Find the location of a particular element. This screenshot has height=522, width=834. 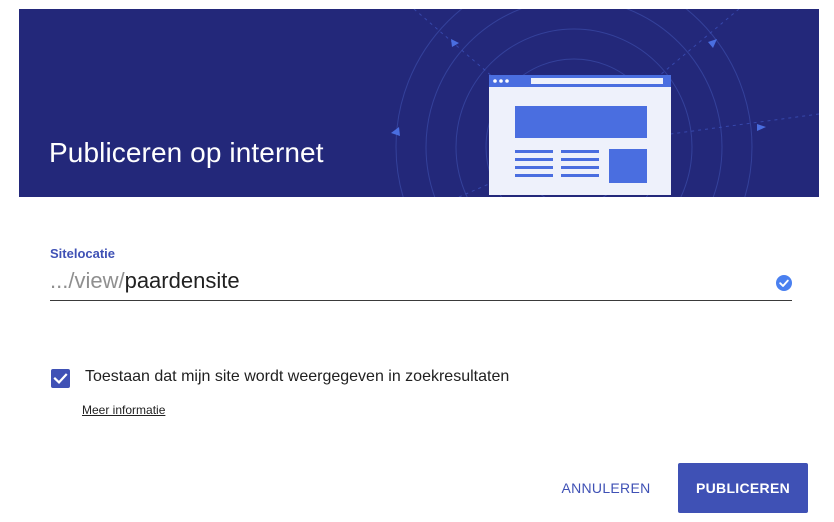

site-location-label: Sitelocatie is located at coordinates (83, 253).